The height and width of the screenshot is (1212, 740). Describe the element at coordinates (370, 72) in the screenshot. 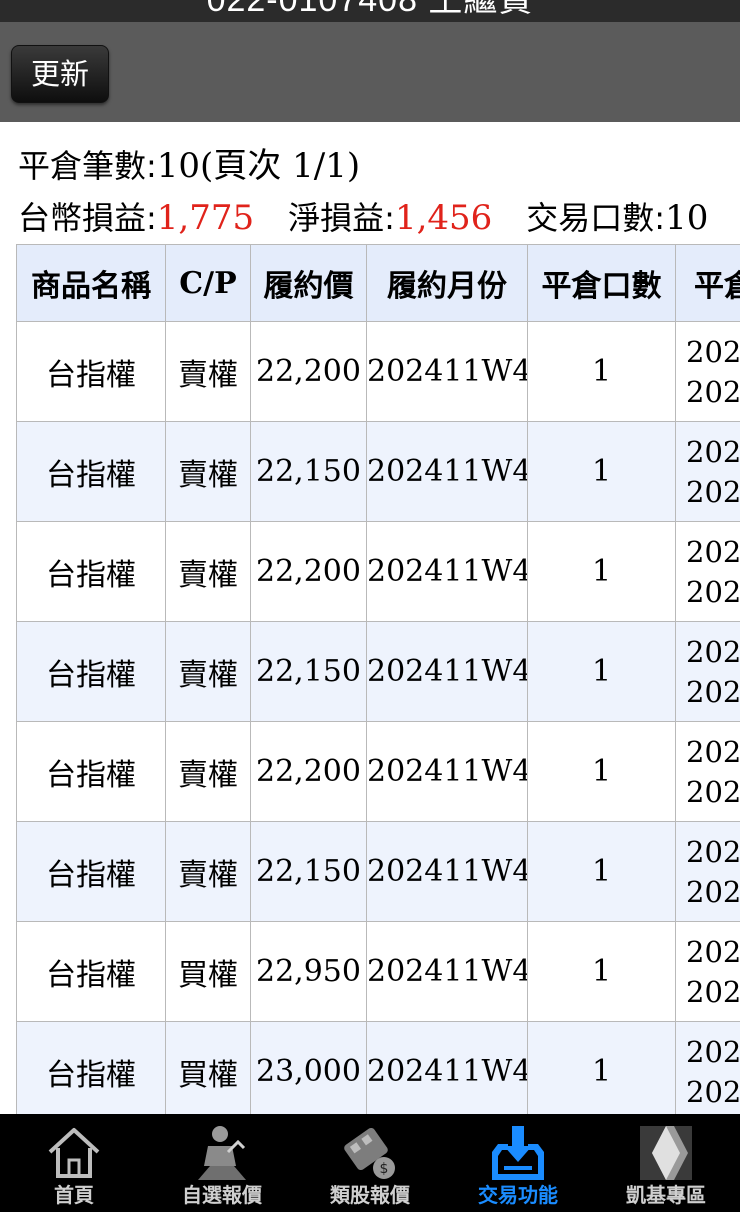

I see `toolbar: 更新` at that location.